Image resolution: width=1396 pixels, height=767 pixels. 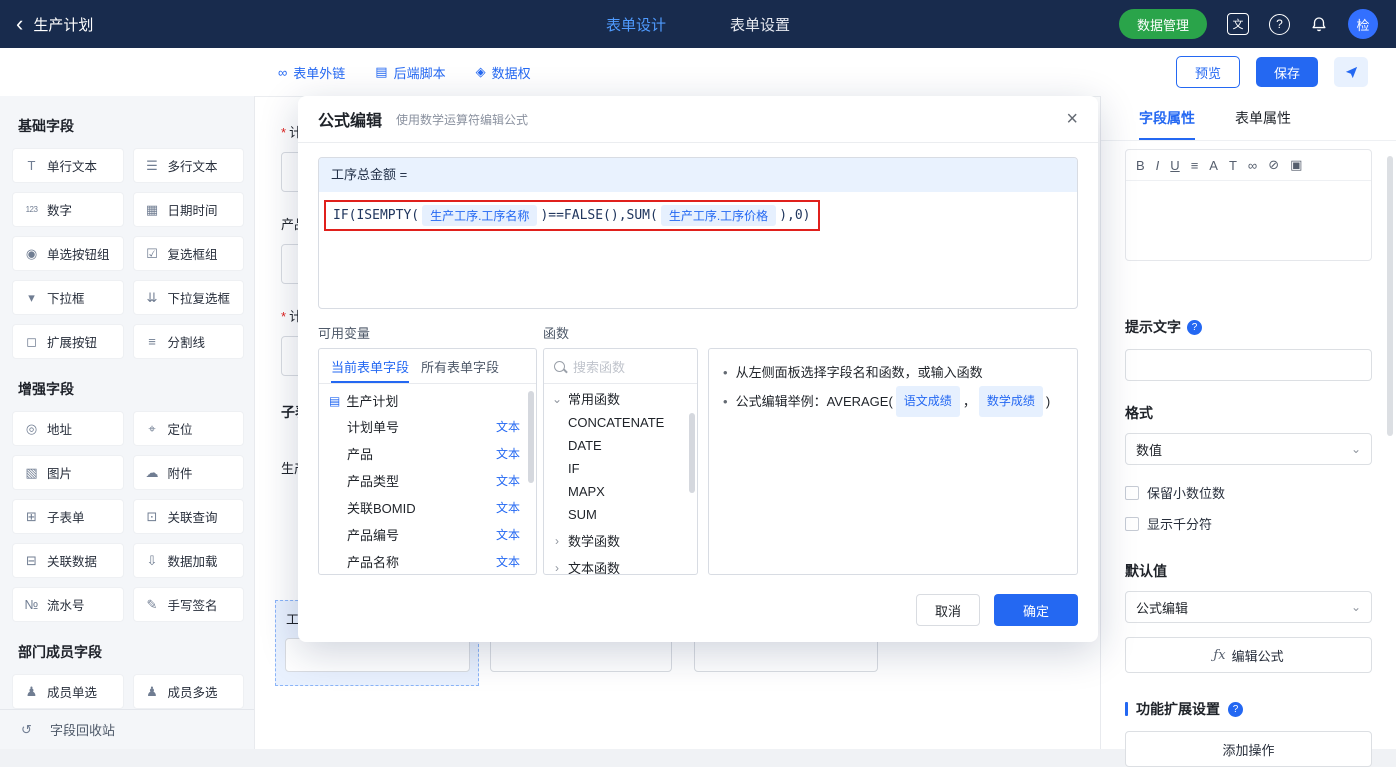 What do you see at coordinates (188, 209) in the screenshot?
I see `field-item-datetime: ▦ 日期时间` at bounding box center [188, 209].